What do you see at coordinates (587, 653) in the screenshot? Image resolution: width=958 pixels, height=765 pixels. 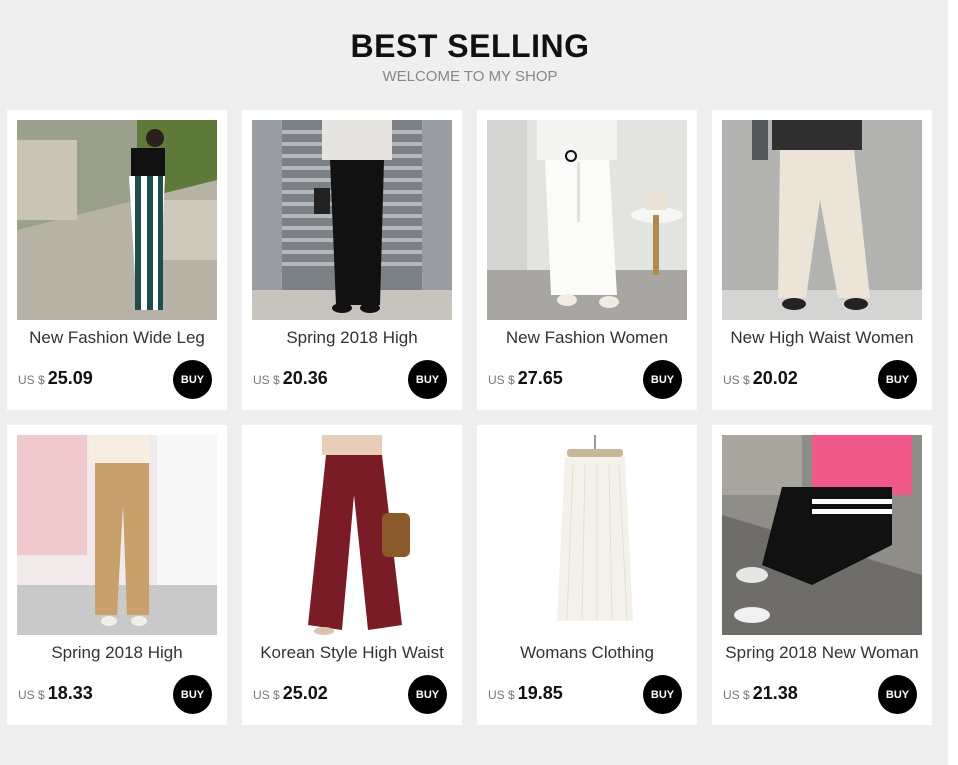 I see `product-name: Womans Clothing` at bounding box center [587, 653].